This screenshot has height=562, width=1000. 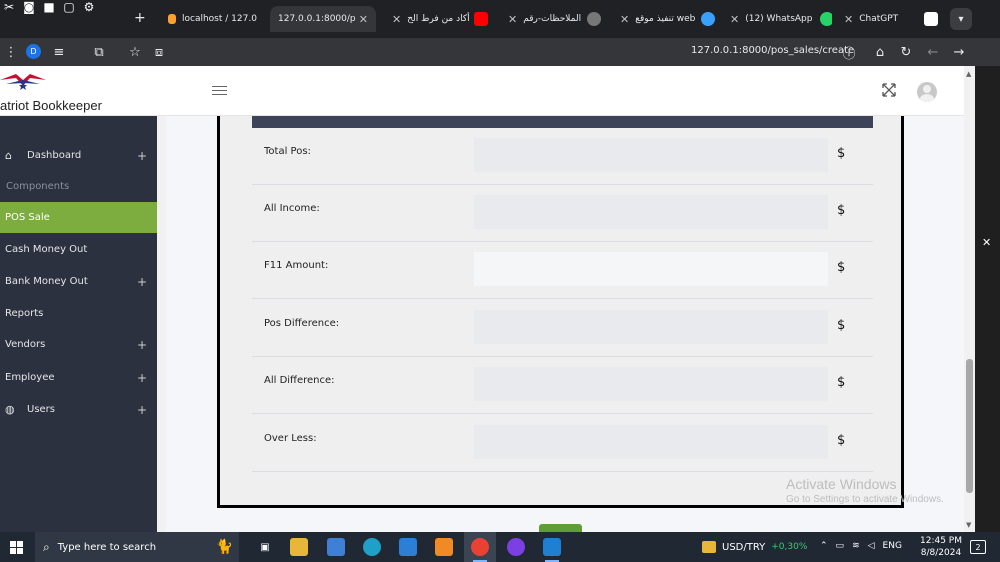 What do you see at coordinates (594, 19) in the screenshot?
I see `notes-icon` at bounding box center [594, 19].